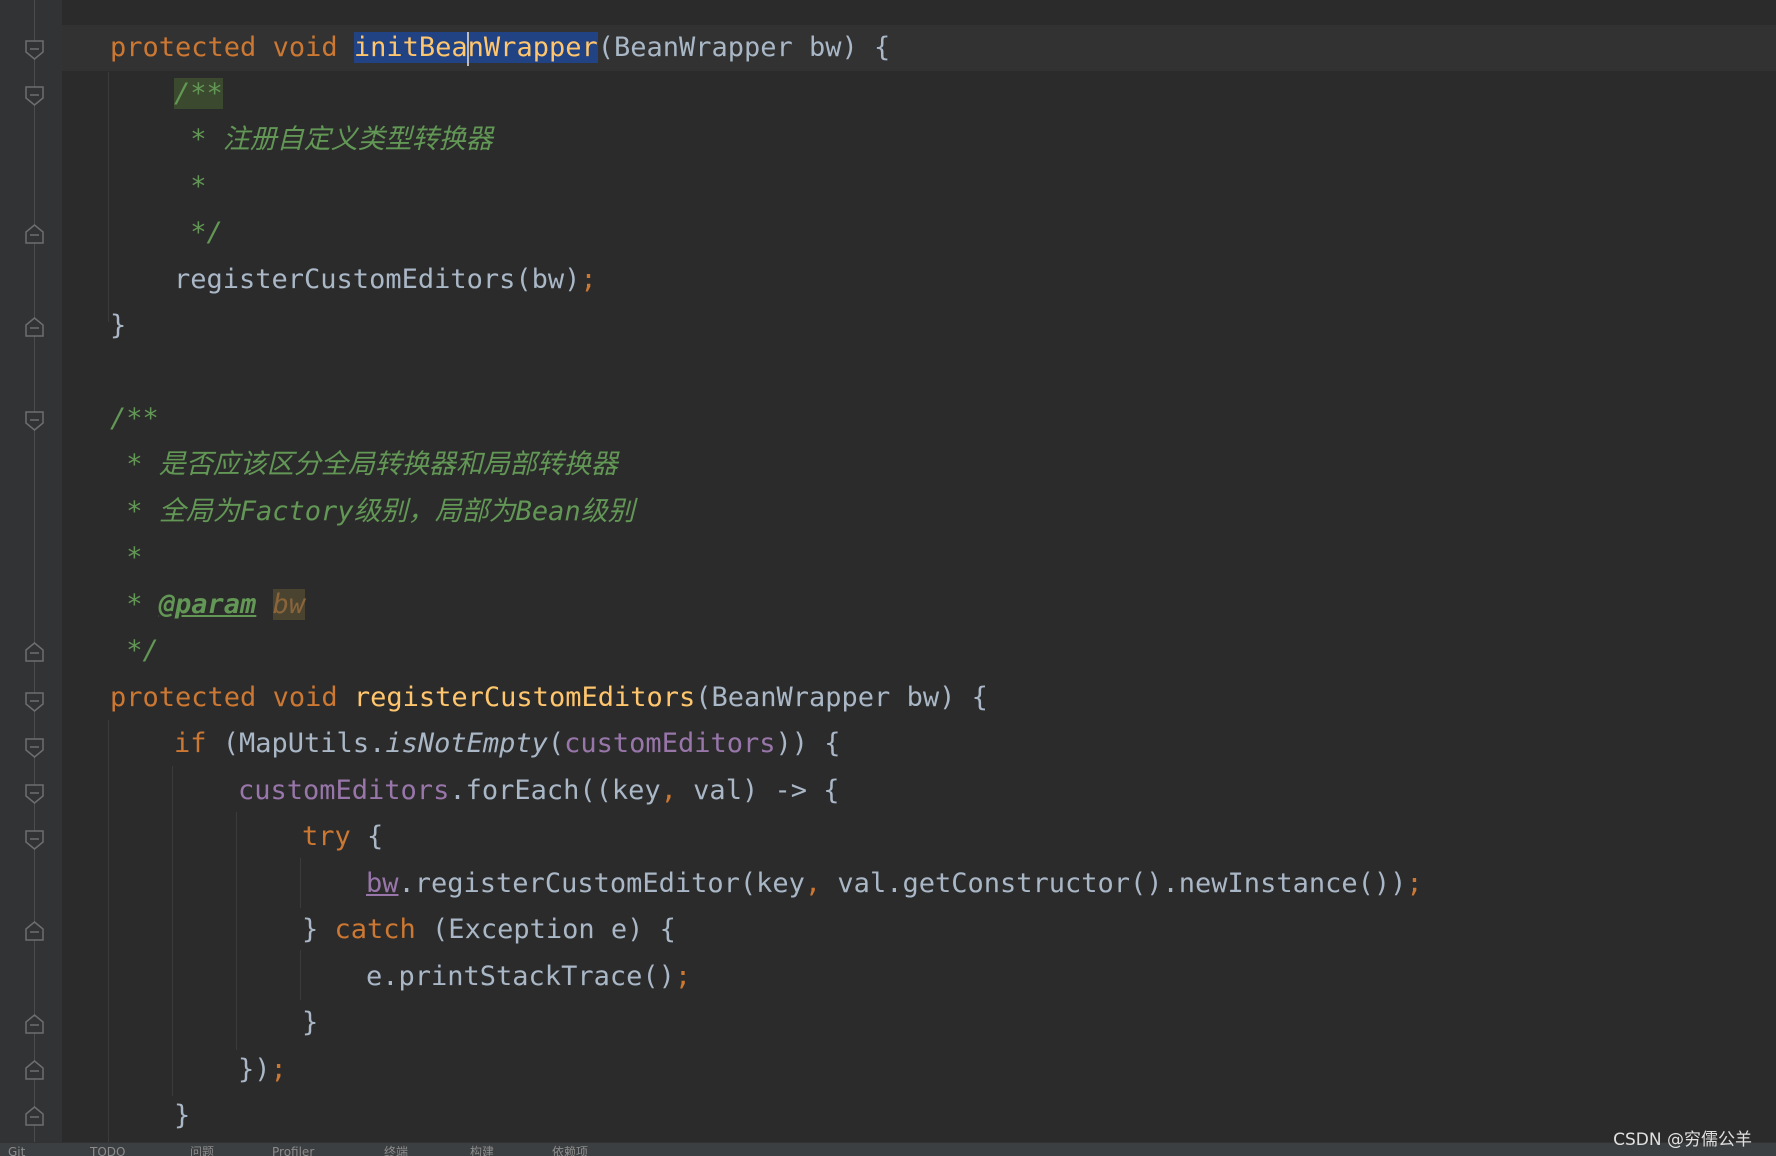  What do you see at coordinates (357, 139) in the screenshot?
I see `doc-text: 注册自定义类型转换器` at bounding box center [357, 139].